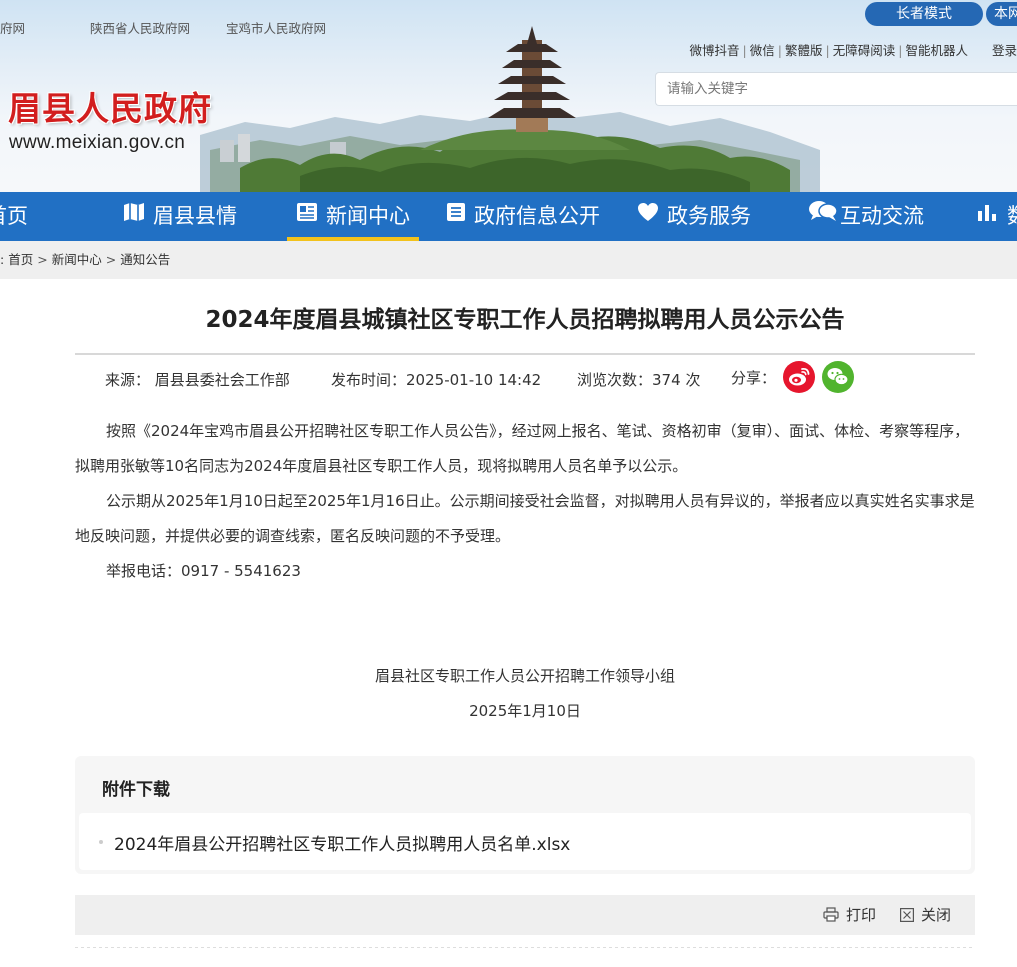 The height and width of the screenshot is (967, 1017). I want to click on nav-item-label: 政府信息公开, so click(537, 216).